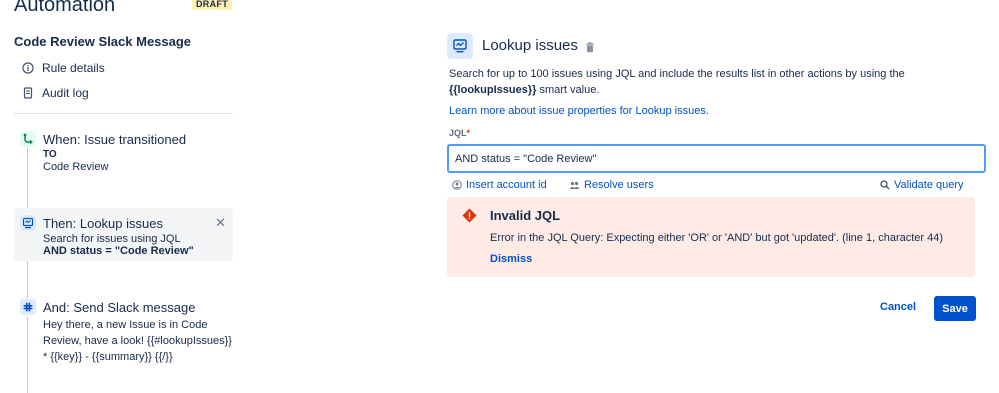  I want to click on step-and-title: And: Send Slack message, so click(119, 307).